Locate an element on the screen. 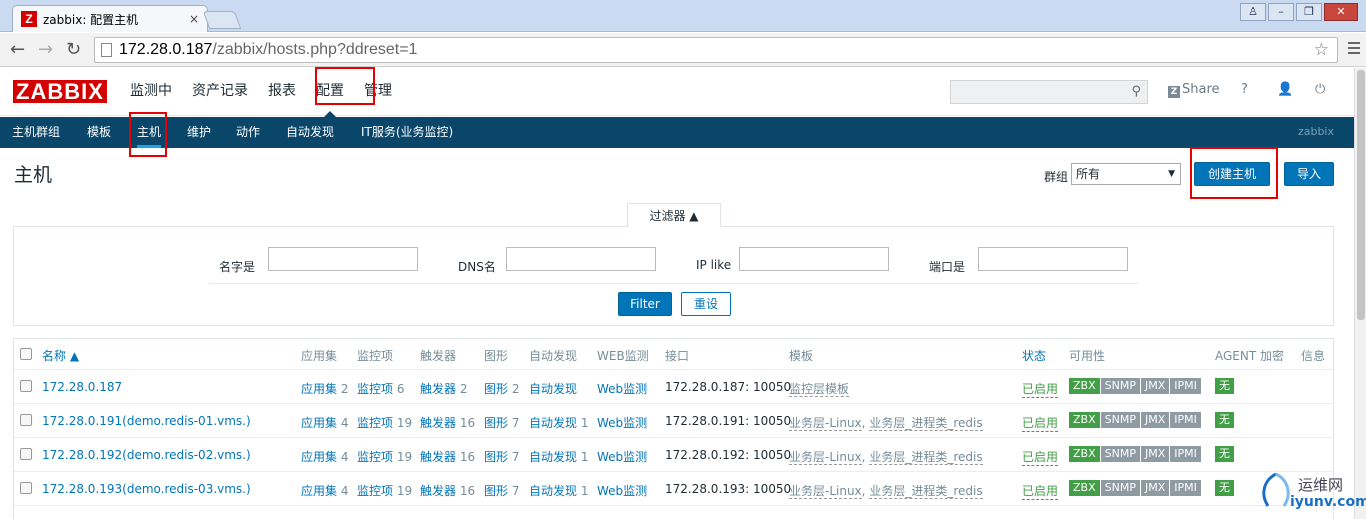 The width and height of the screenshot is (1366, 519). availability-badge: JMX is located at coordinates (1155, 488).